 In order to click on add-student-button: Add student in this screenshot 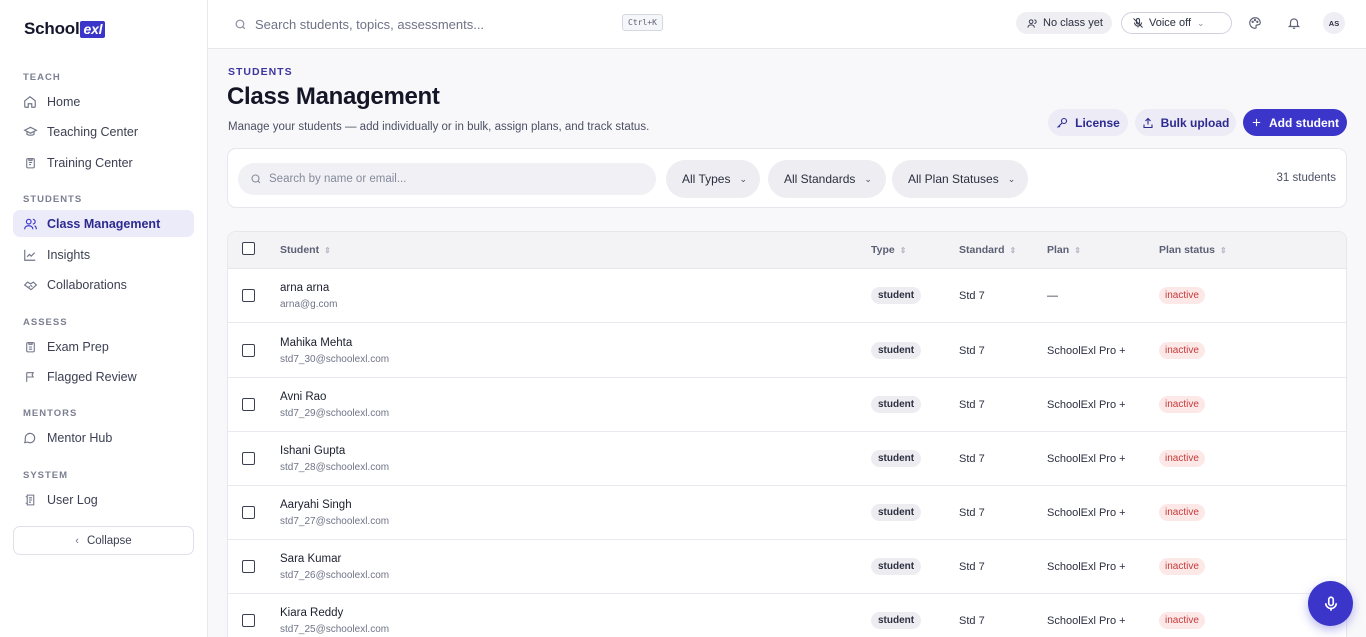, I will do `click(1295, 122)`.